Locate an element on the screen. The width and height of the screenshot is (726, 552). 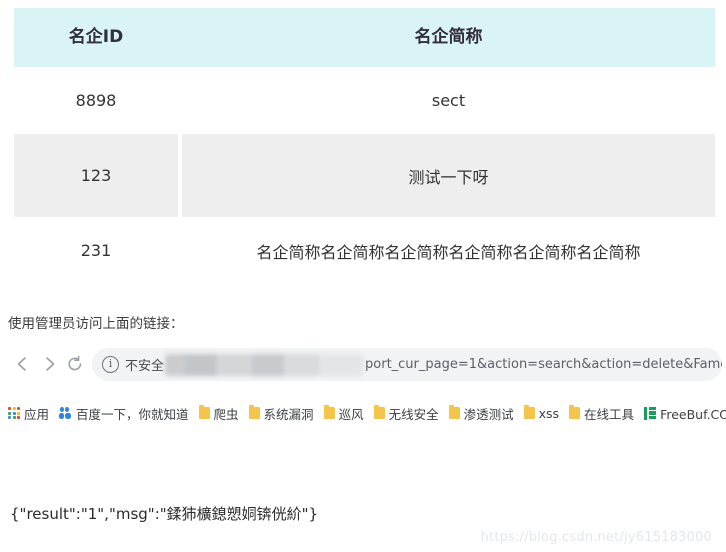
table-row: 8898 sect is located at coordinates (363, 100).